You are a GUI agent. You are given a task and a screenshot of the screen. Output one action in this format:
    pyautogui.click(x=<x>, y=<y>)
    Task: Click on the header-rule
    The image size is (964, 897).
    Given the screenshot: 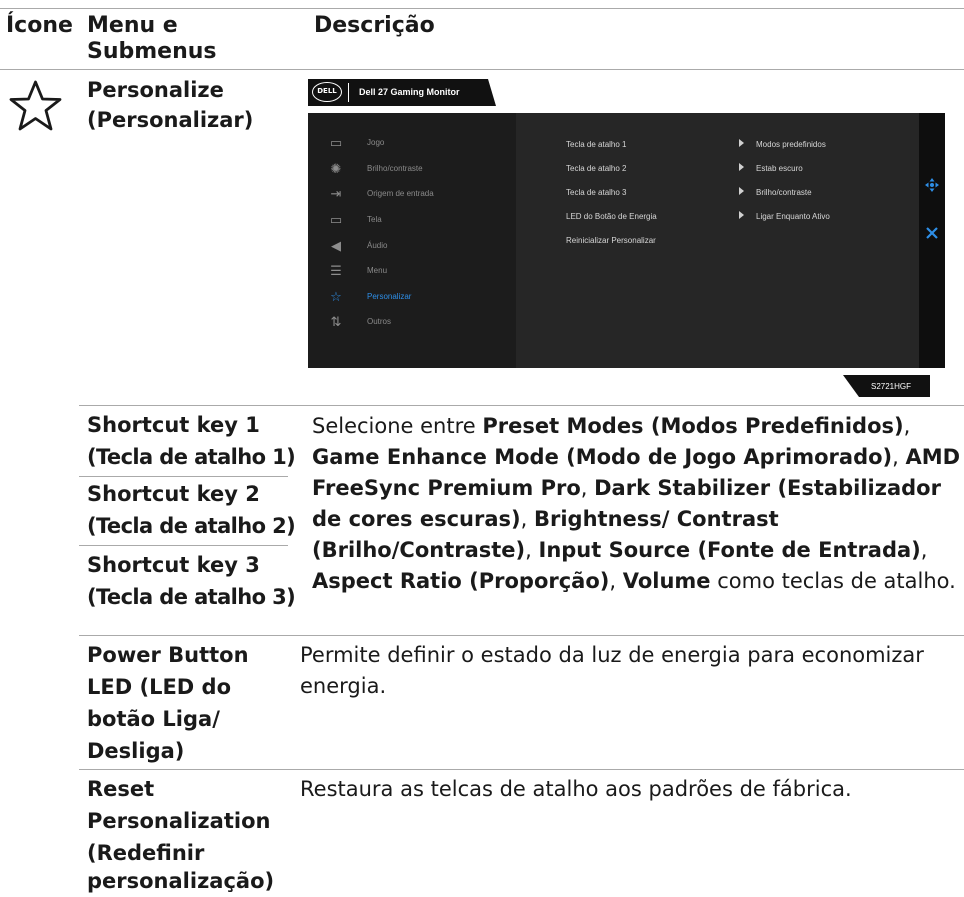 What is the action you would take?
    pyautogui.click(x=482, y=69)
    